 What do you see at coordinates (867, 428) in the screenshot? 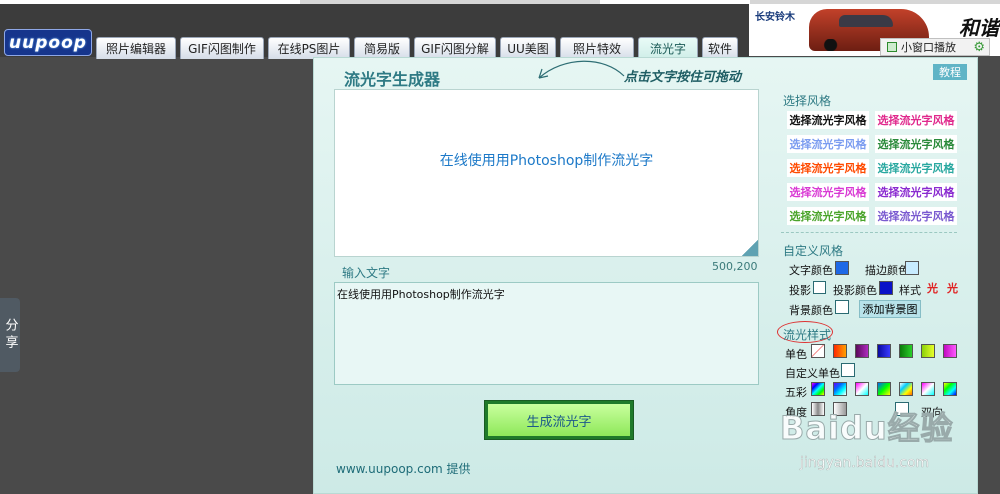
I see `baidu-watermark: Baidu经验` at bounding box center [867, 428].